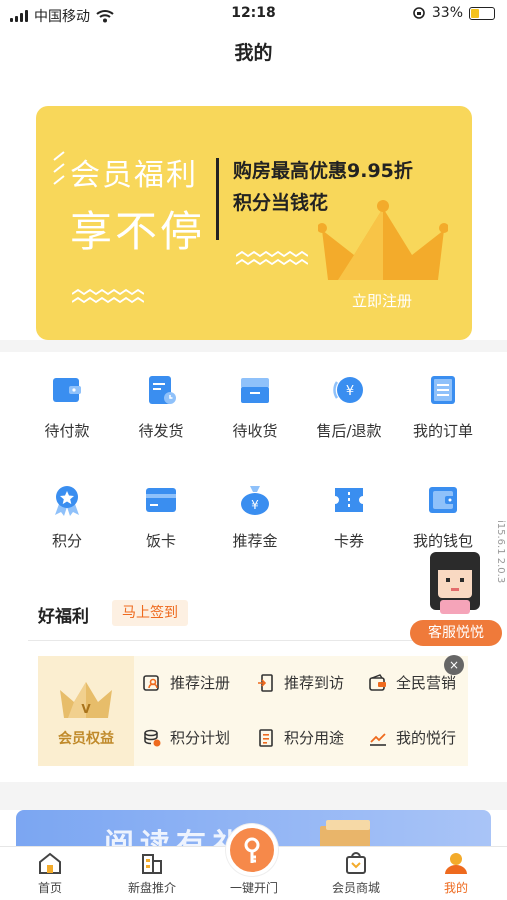 This screenshot has width=507, height=900. I want to click on open-door-button, so click(252, 850).